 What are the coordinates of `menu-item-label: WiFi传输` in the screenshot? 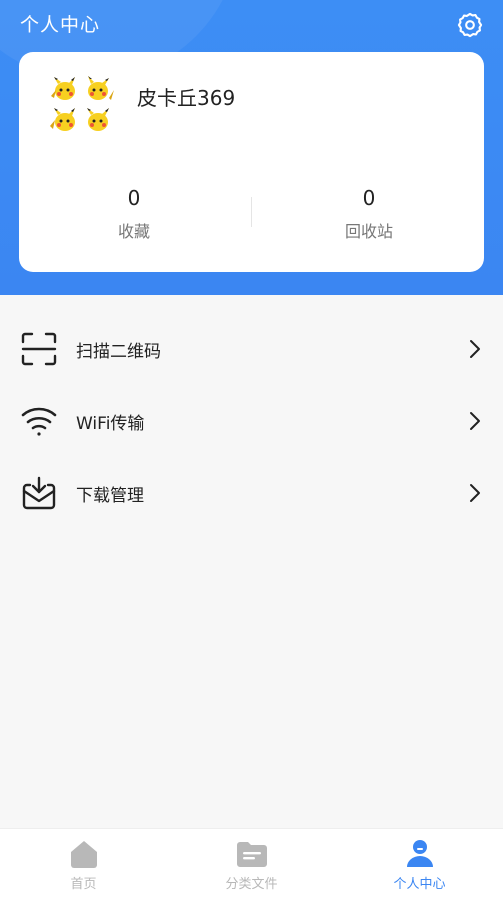 It's located at (110, 424).